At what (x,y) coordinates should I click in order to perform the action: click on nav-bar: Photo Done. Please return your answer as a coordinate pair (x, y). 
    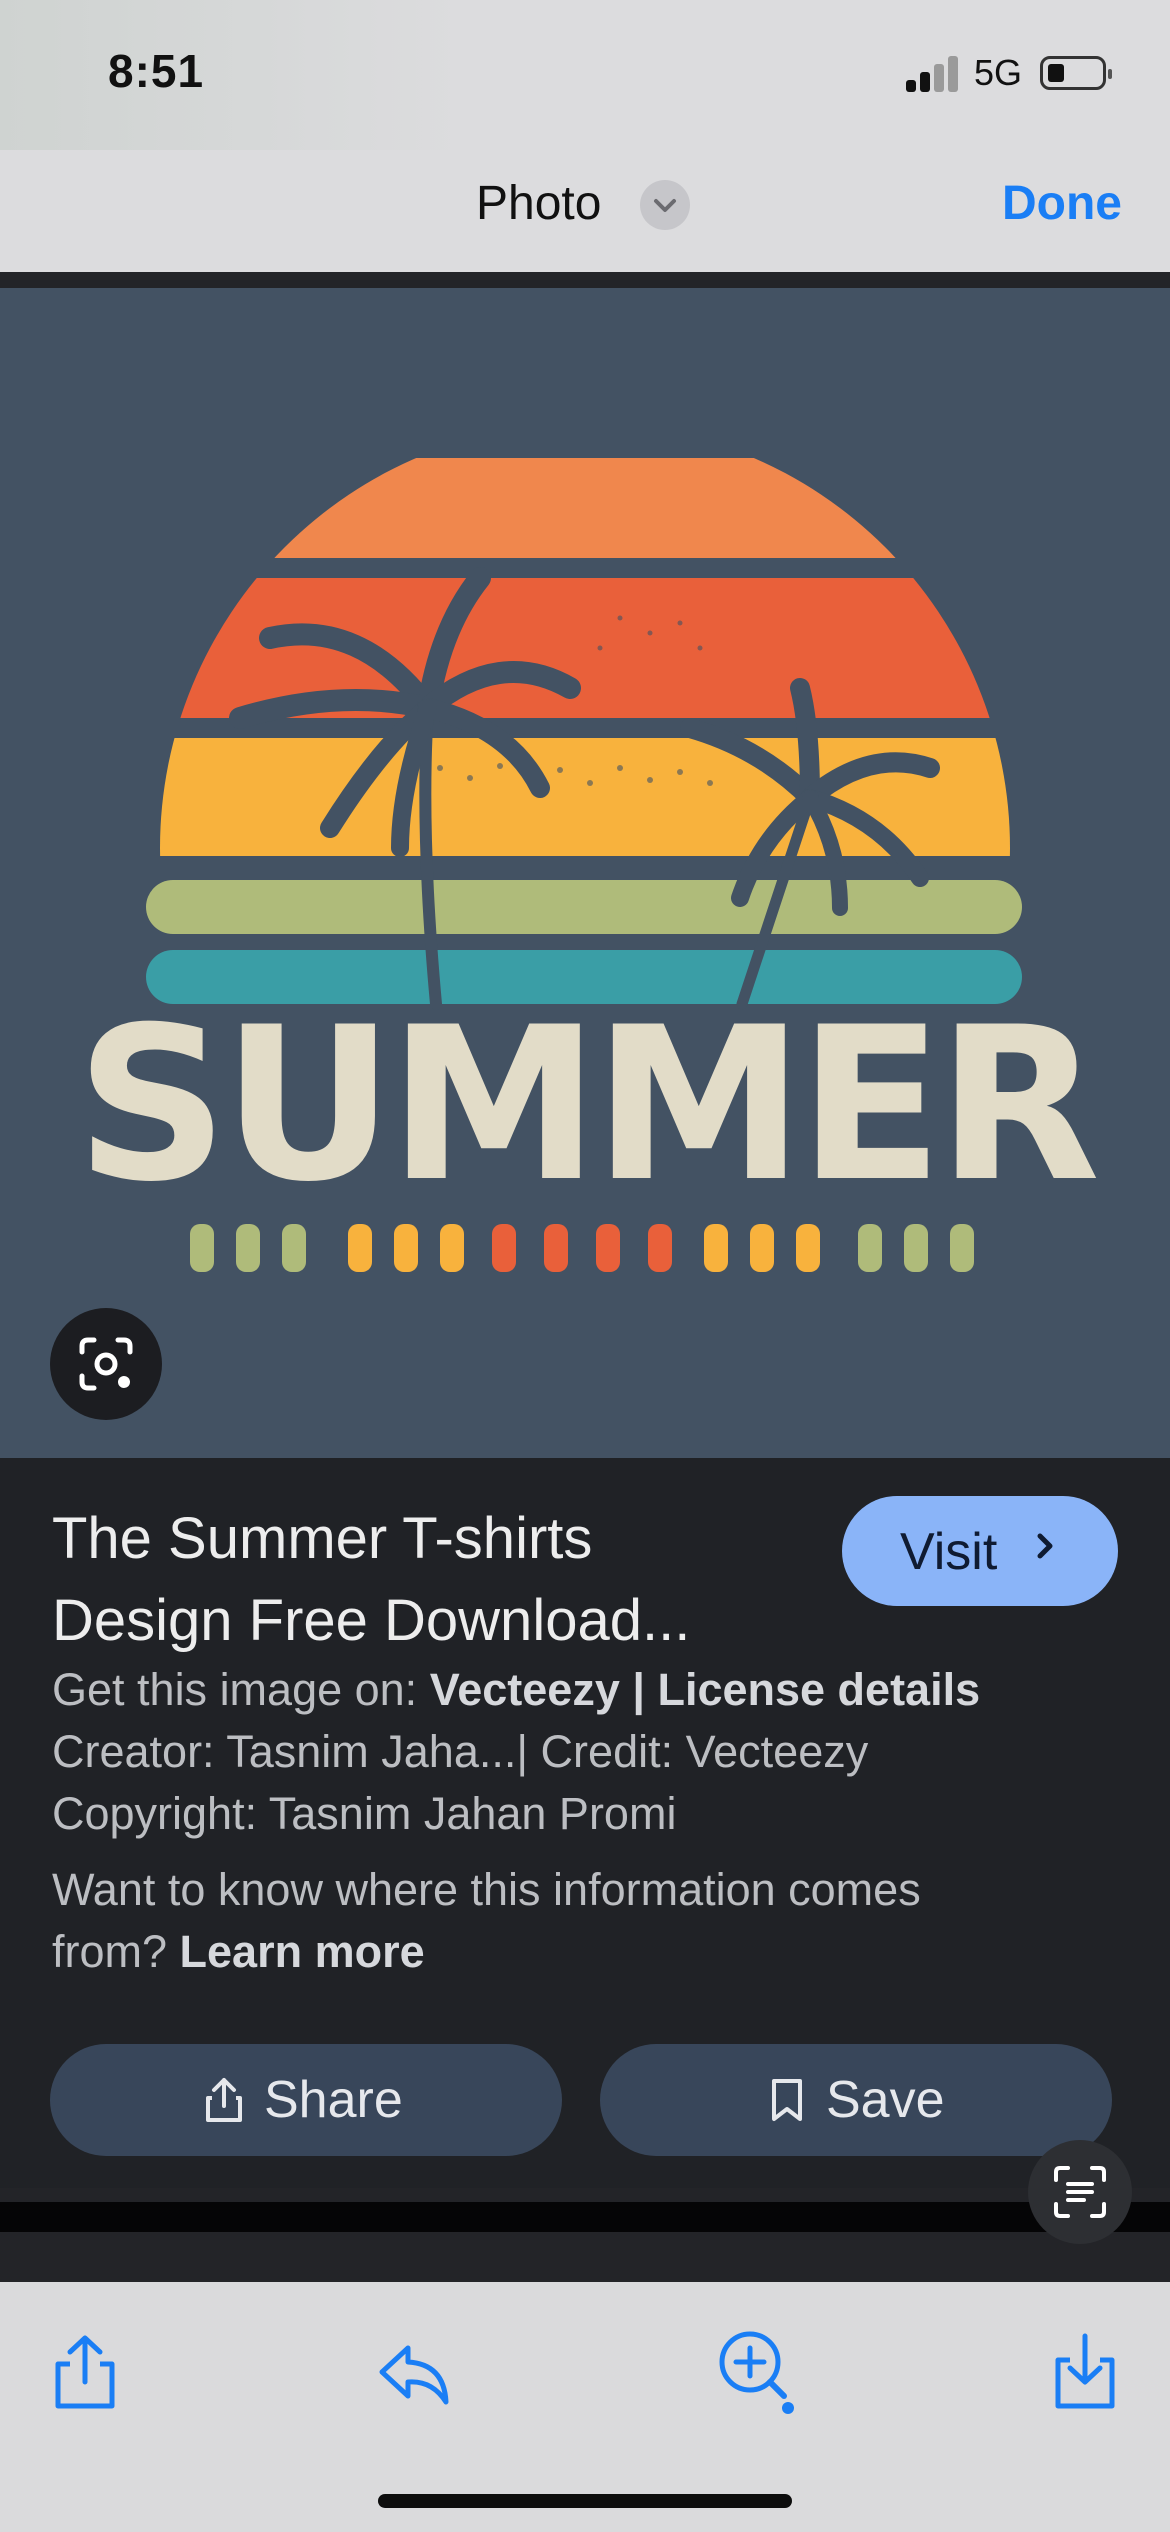
    Looking at the image, I should click on (585, 211).